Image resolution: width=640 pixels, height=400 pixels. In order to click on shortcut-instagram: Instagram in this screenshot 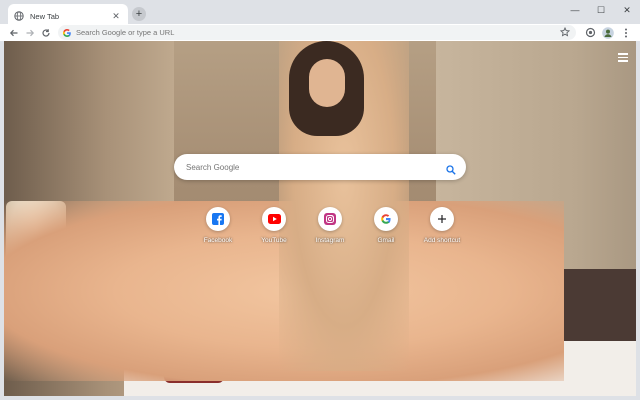, I will do `click(330, 225)`.